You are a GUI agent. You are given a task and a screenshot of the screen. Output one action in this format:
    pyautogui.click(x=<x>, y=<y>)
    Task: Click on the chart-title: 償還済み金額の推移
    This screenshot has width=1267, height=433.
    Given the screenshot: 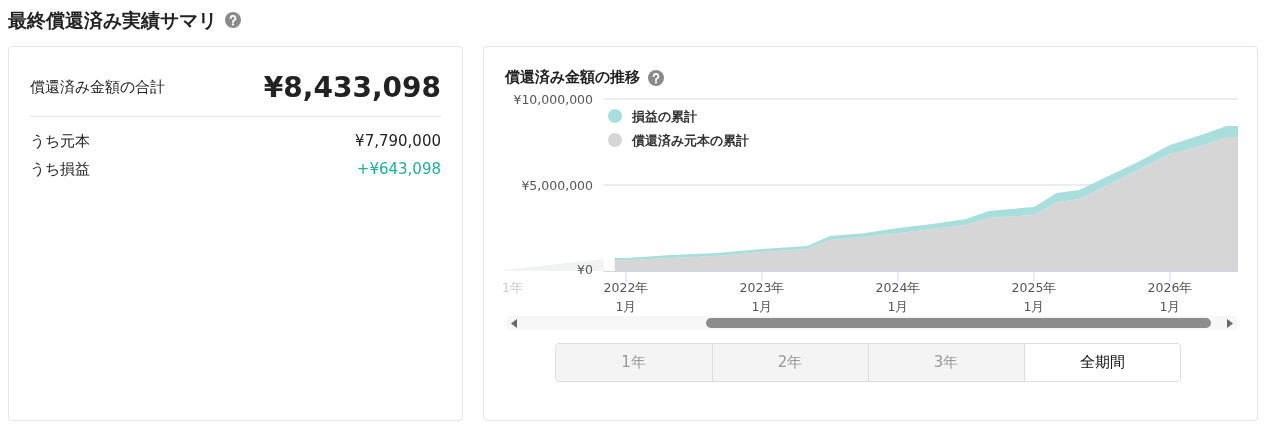 What is the action you would take?
    pyautogui.click(x=572, y=77)
    